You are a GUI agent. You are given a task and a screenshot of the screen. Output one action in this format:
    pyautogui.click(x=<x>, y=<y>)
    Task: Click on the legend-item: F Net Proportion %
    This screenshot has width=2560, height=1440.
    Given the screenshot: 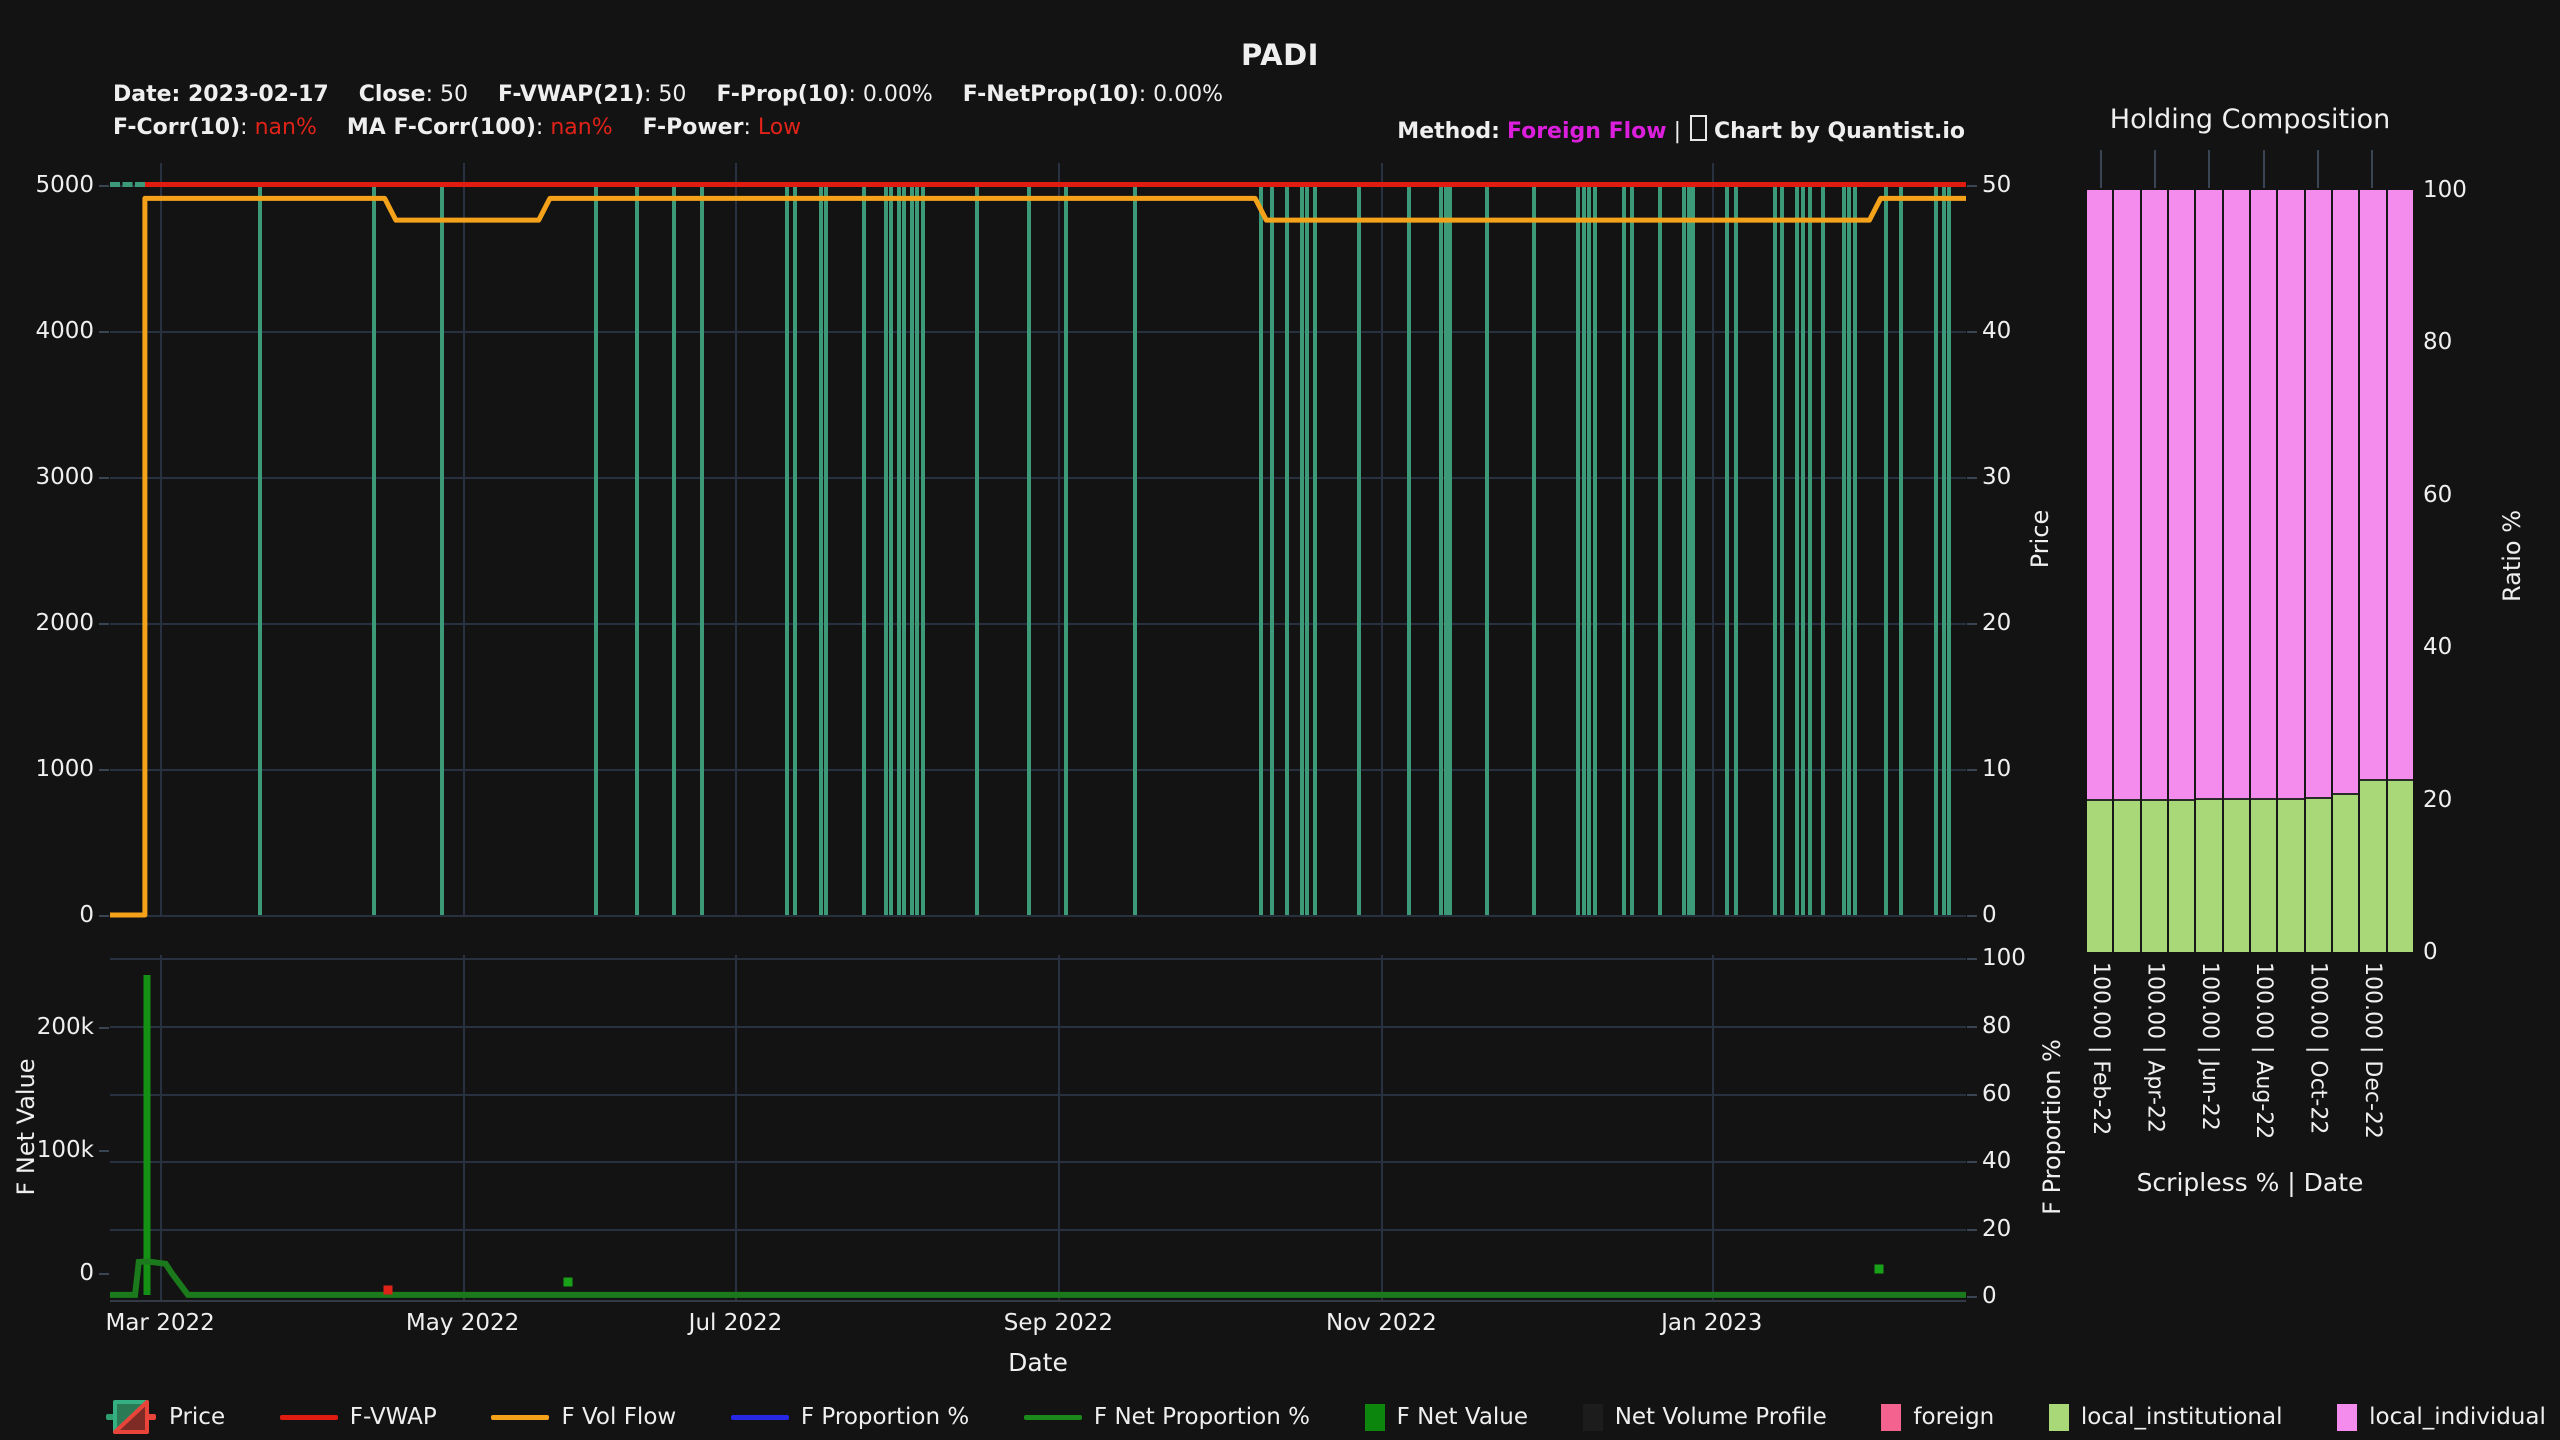 What is the action you would take?
    pyautogui.click(x=1166, y=1417)
    